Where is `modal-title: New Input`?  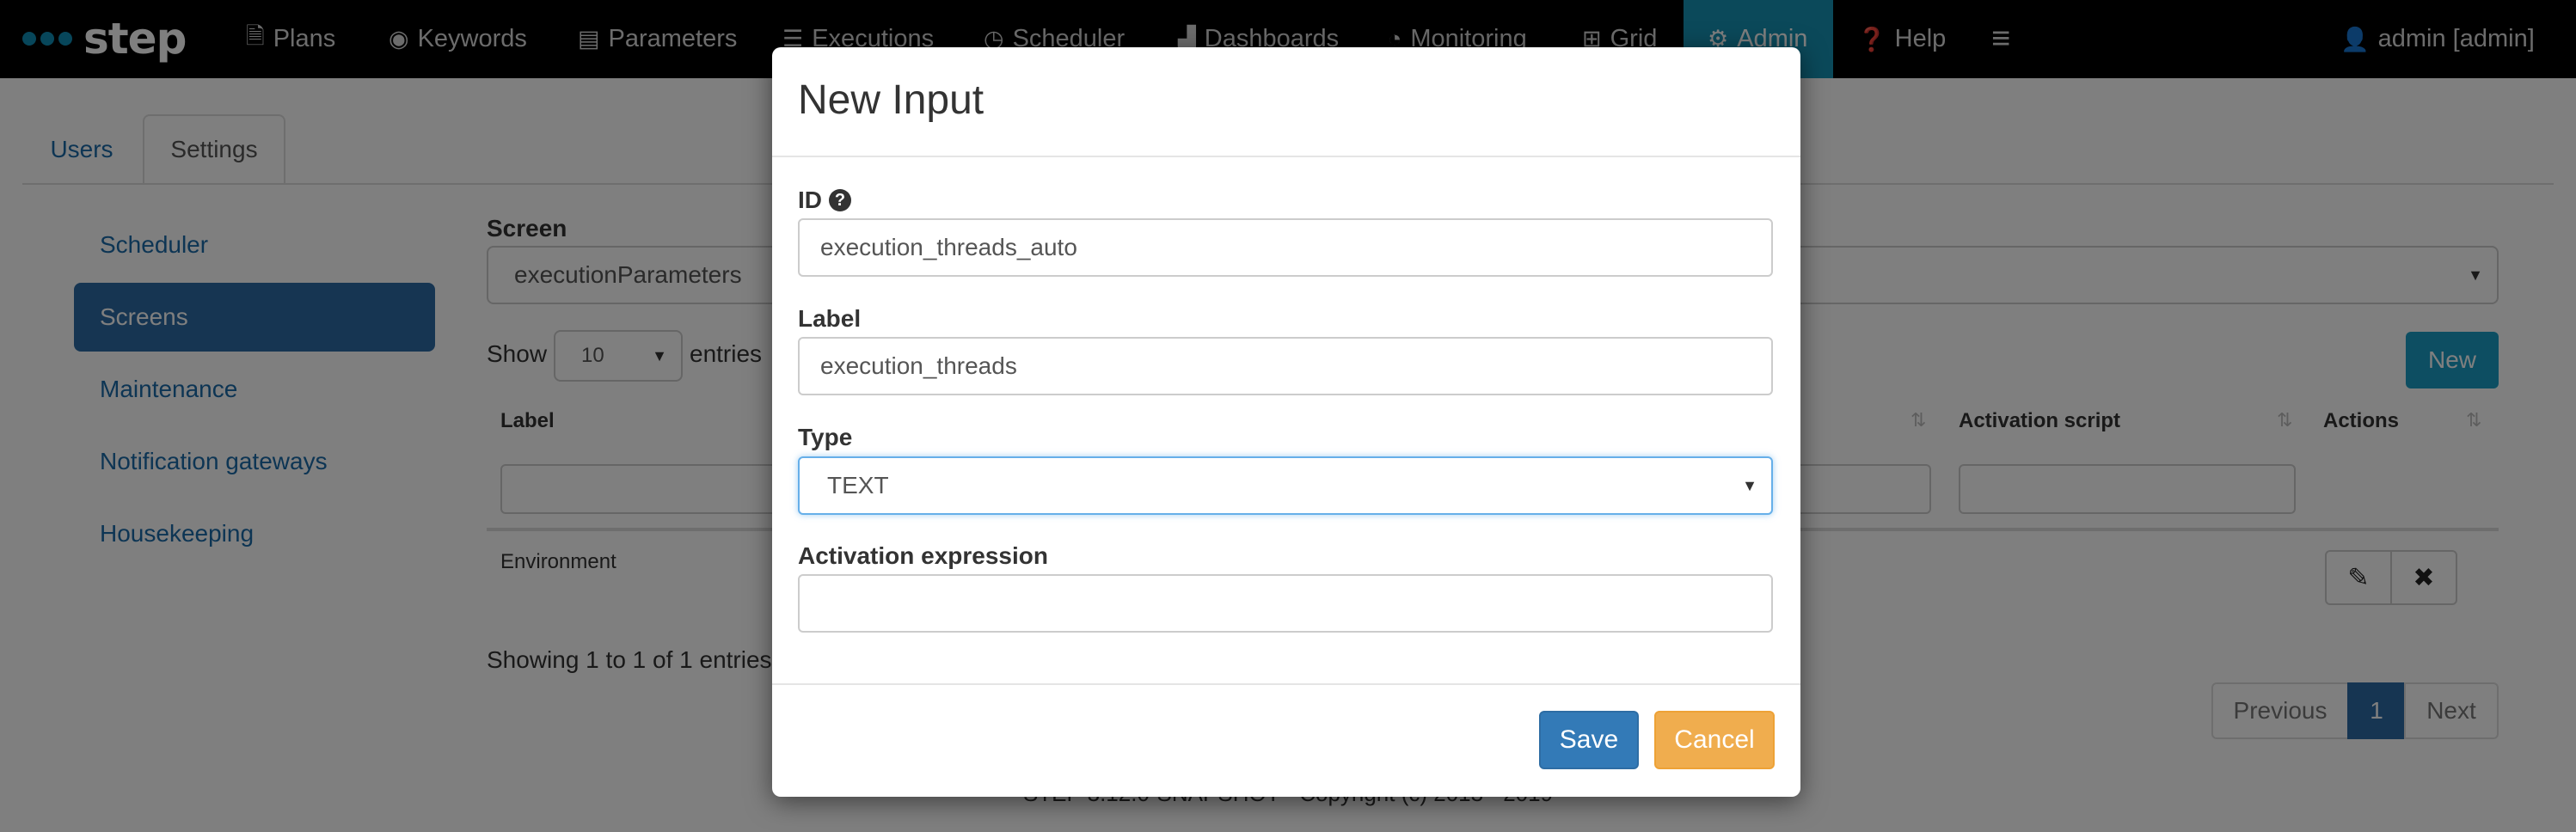
modal-title: New Input is located at coordinates (891, 100).